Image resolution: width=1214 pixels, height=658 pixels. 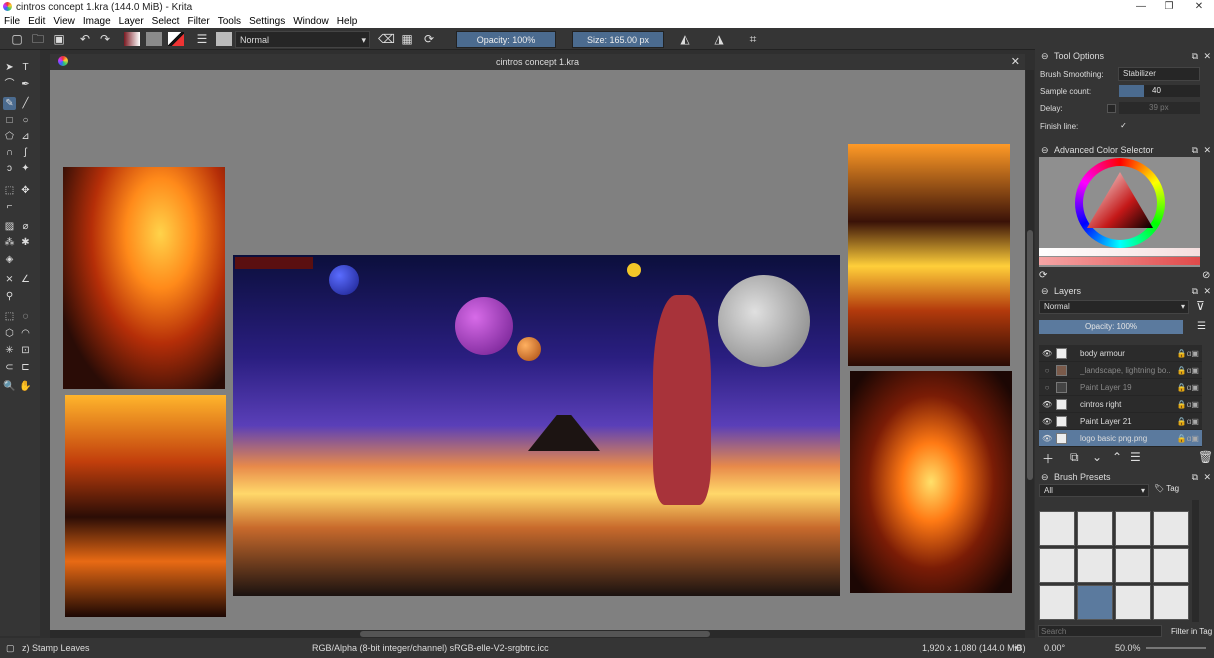 I want to click on menu-help: Help, so click(x=347, y=21).